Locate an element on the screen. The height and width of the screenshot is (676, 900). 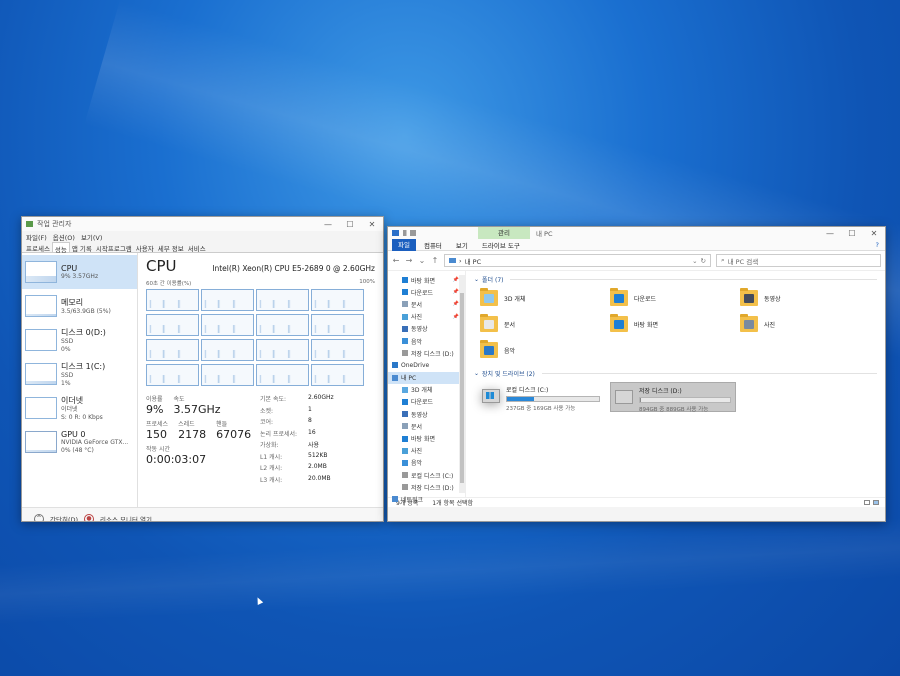
nav-item: 로컬 디스크 (C:) is located at coordinates (426, 475).